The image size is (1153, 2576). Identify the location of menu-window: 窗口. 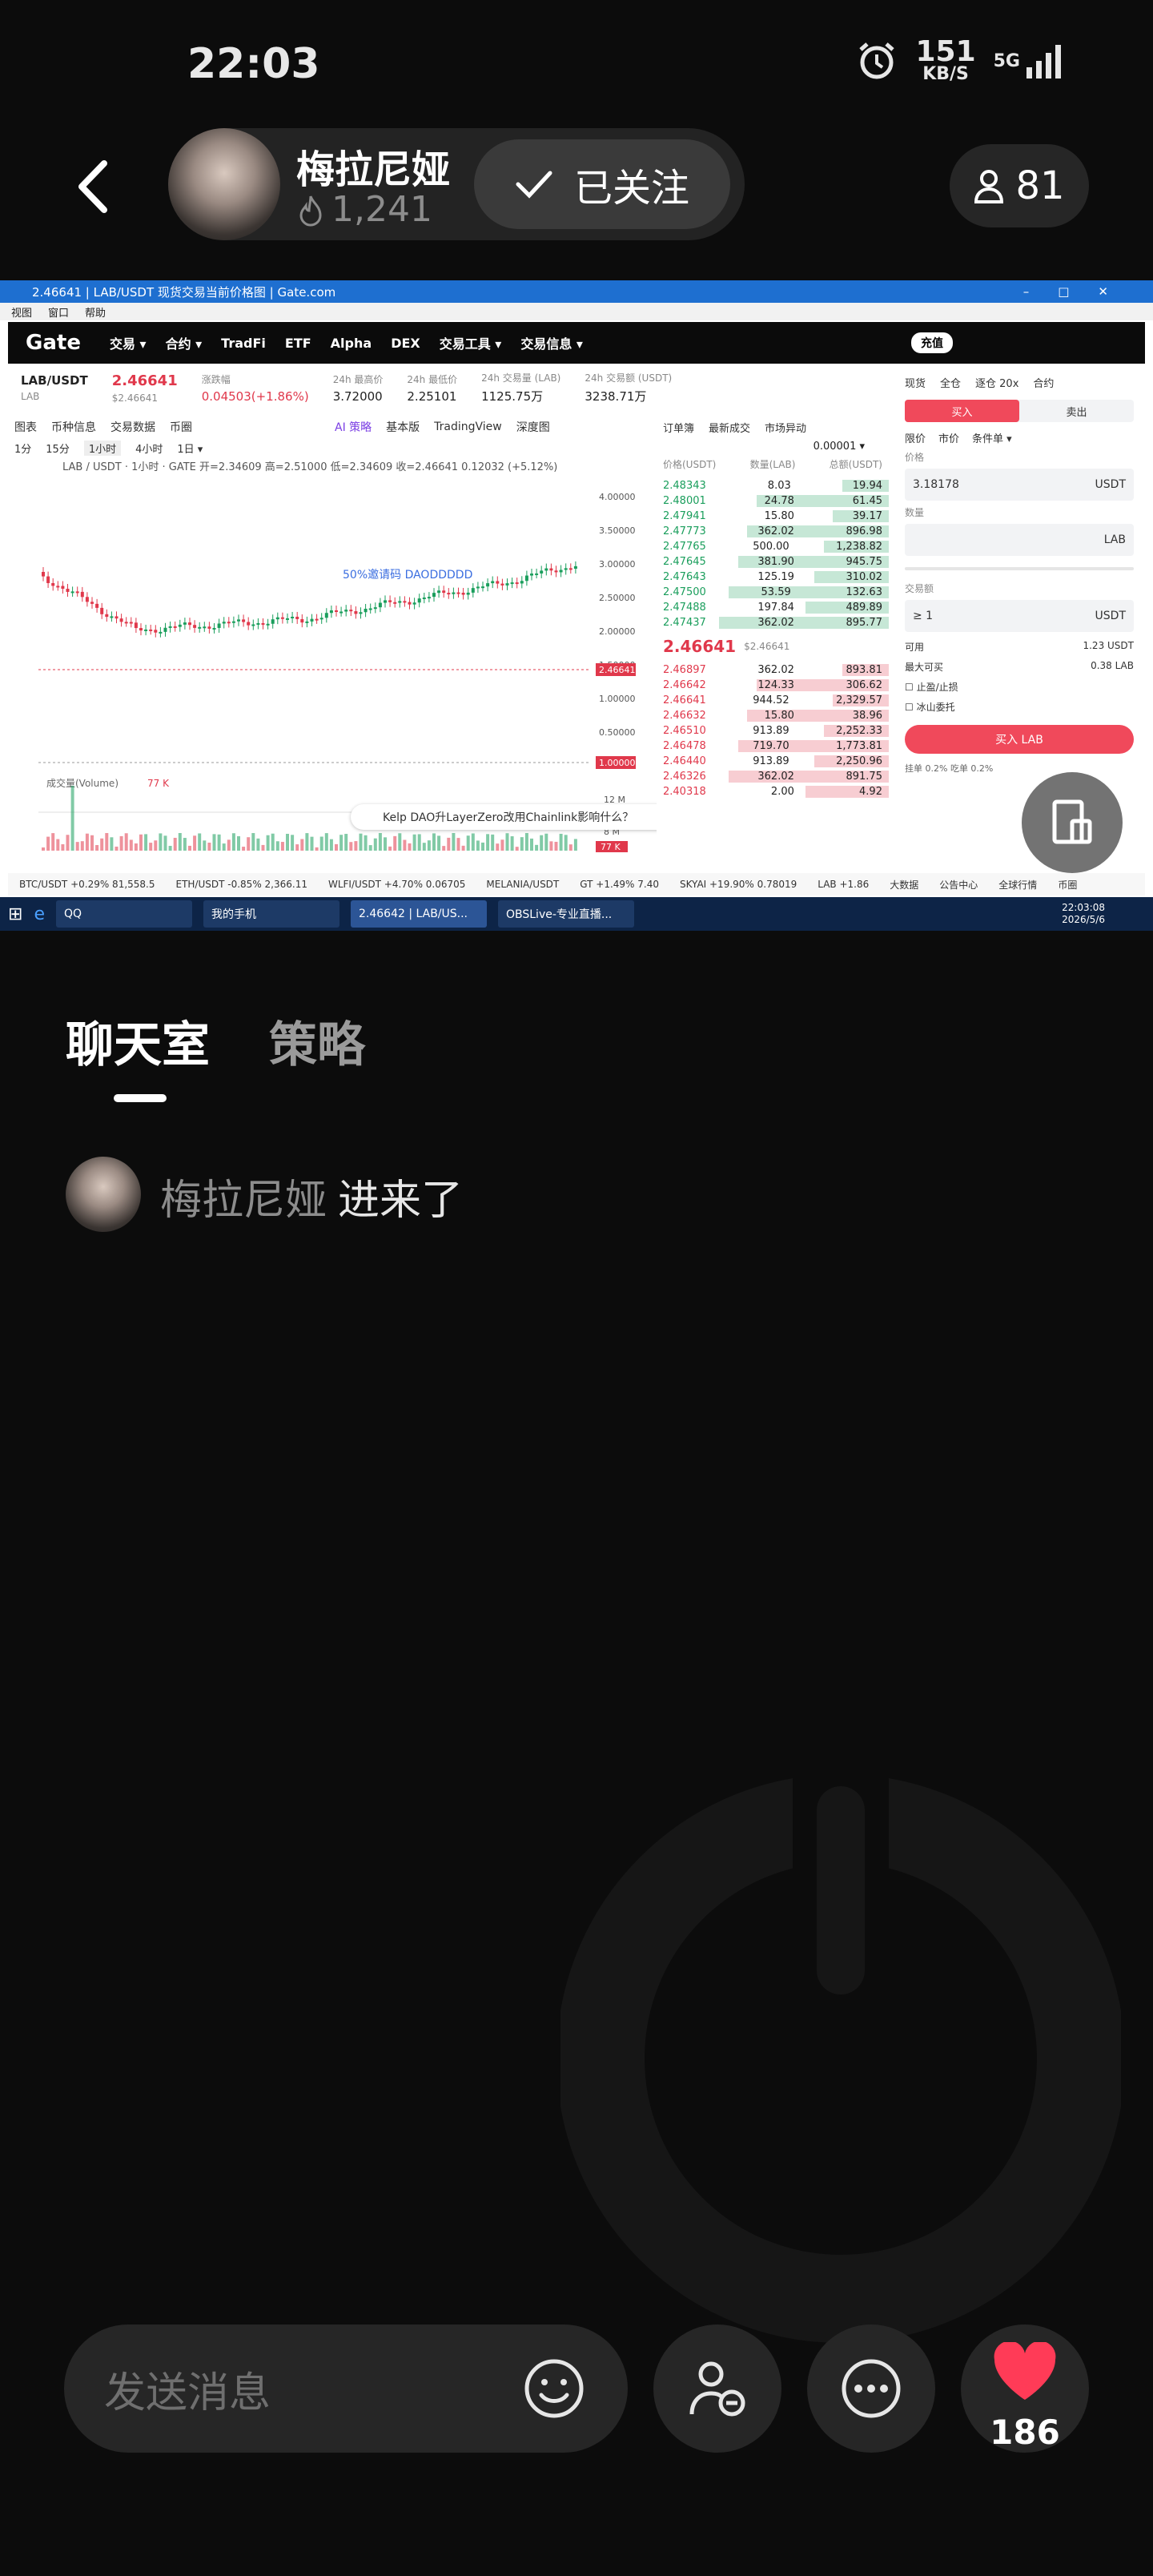
(59, 312).